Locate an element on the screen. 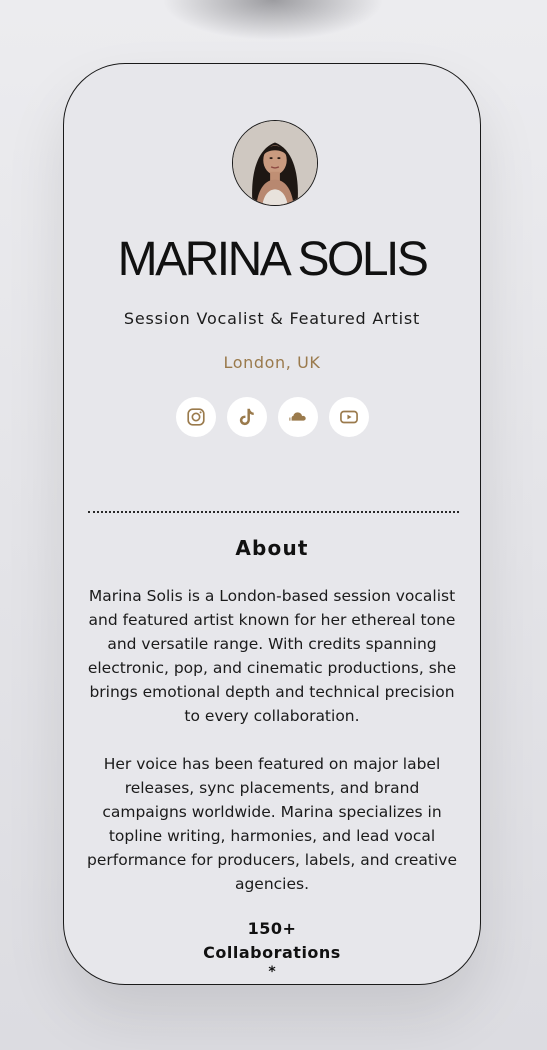 This screenshot has height=1050, width=547. youtube-button is located at coordinates (348, 417).